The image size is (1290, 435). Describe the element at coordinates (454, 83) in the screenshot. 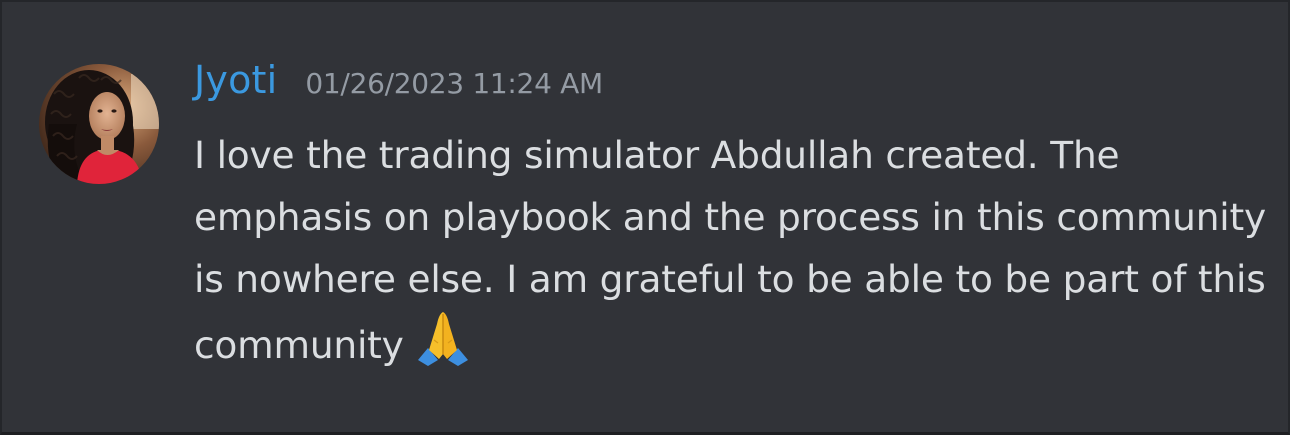

I see `message-timestamp: 01/26/2023 11:24 AM` at that location.